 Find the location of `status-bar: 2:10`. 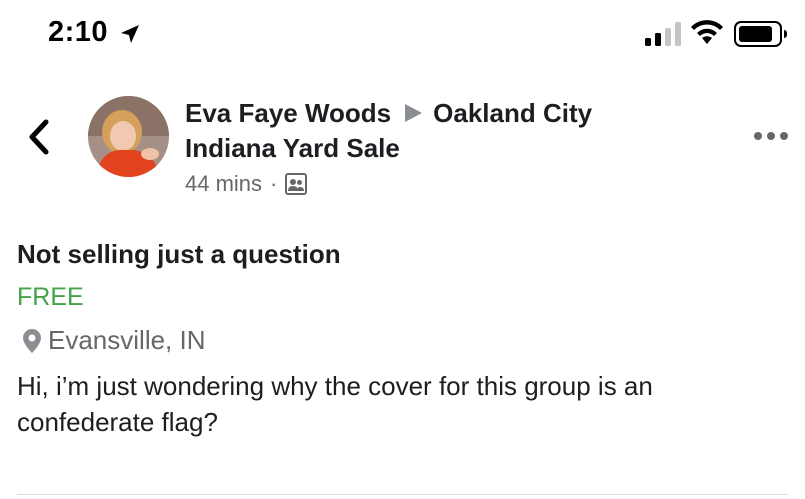

status-bar: 2:10 is located at coordinates (402, 35).